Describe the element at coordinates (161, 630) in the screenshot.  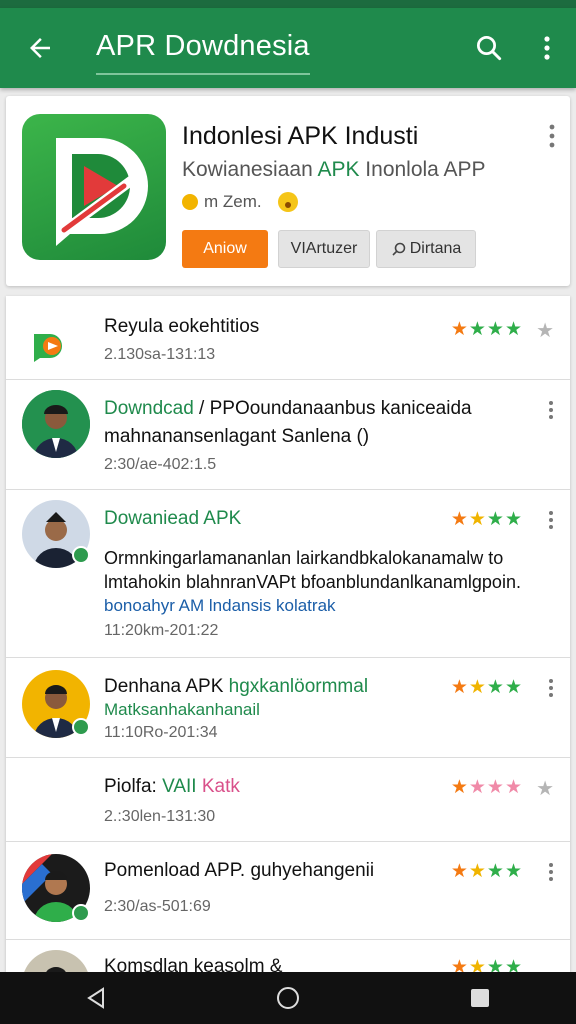
I see `item-date: 11:20km-201:22` at that location.